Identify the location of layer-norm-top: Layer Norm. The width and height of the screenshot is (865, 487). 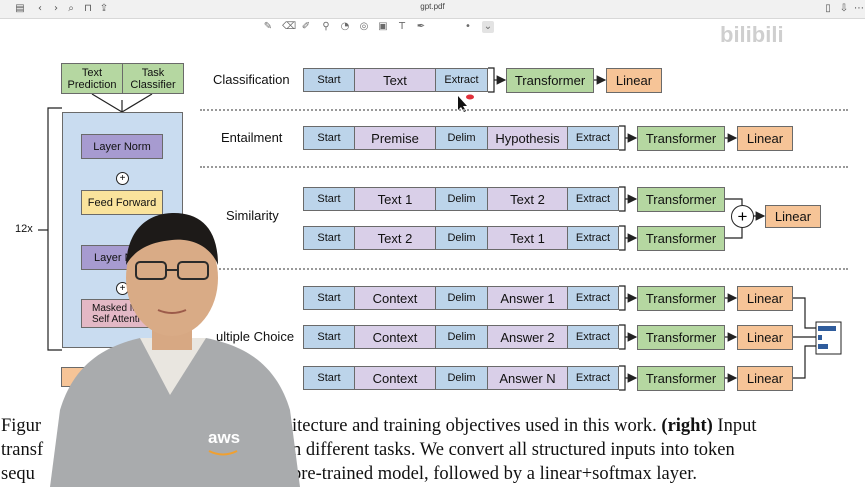
(122, 146).